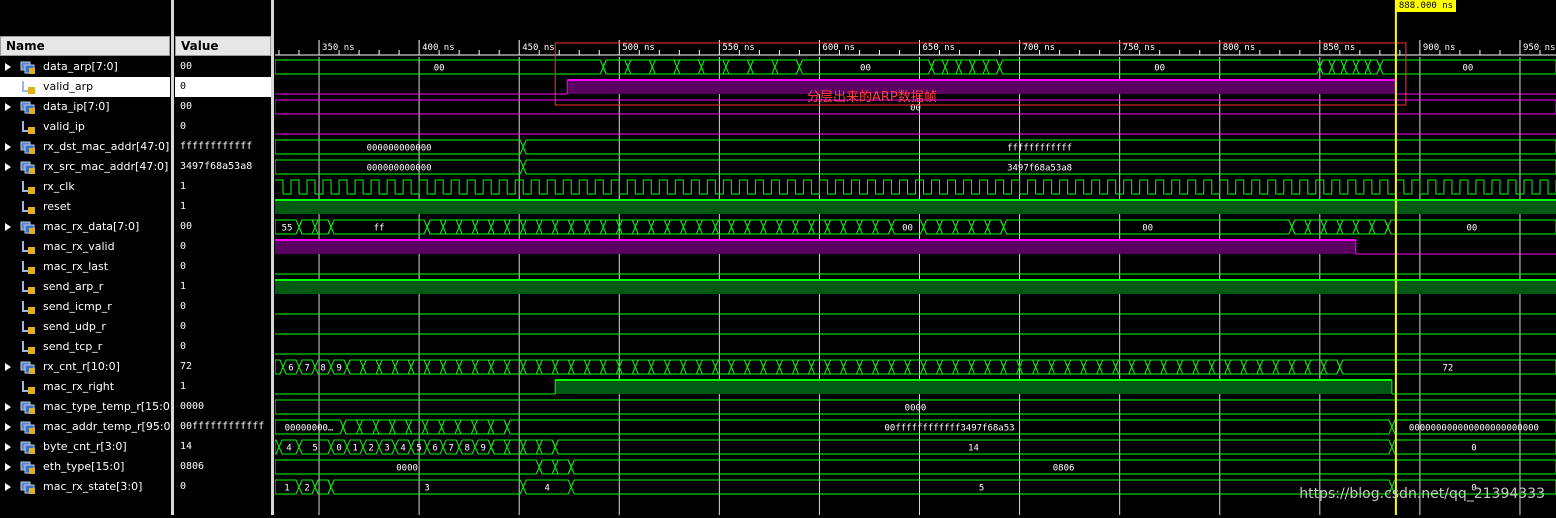 The width and height of the screenshot is (1556, 518). What do you see at coordinates (79, 246) in the screenshot?
I see `signal-name: mac_rx_valid` at bounding box center [79, 246].